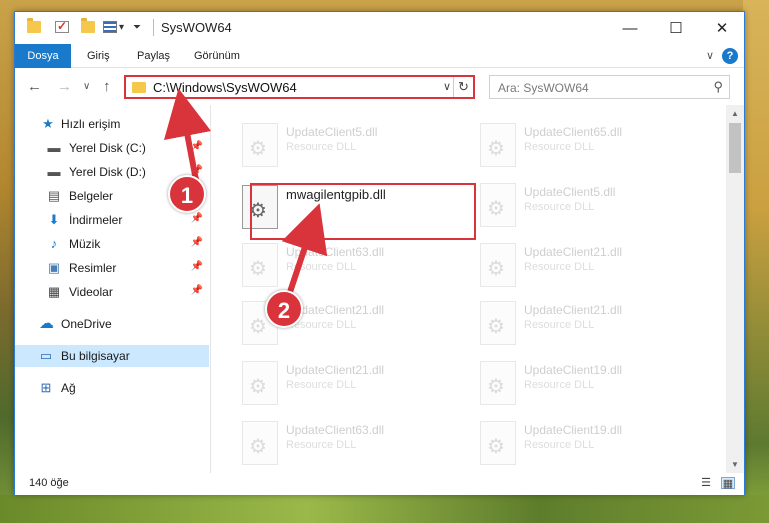 The width and height of the screenshot is (769, 523). Describe the element at coordinates (722, 28) in the screenshot. I see `close-button: ✕` at that location.